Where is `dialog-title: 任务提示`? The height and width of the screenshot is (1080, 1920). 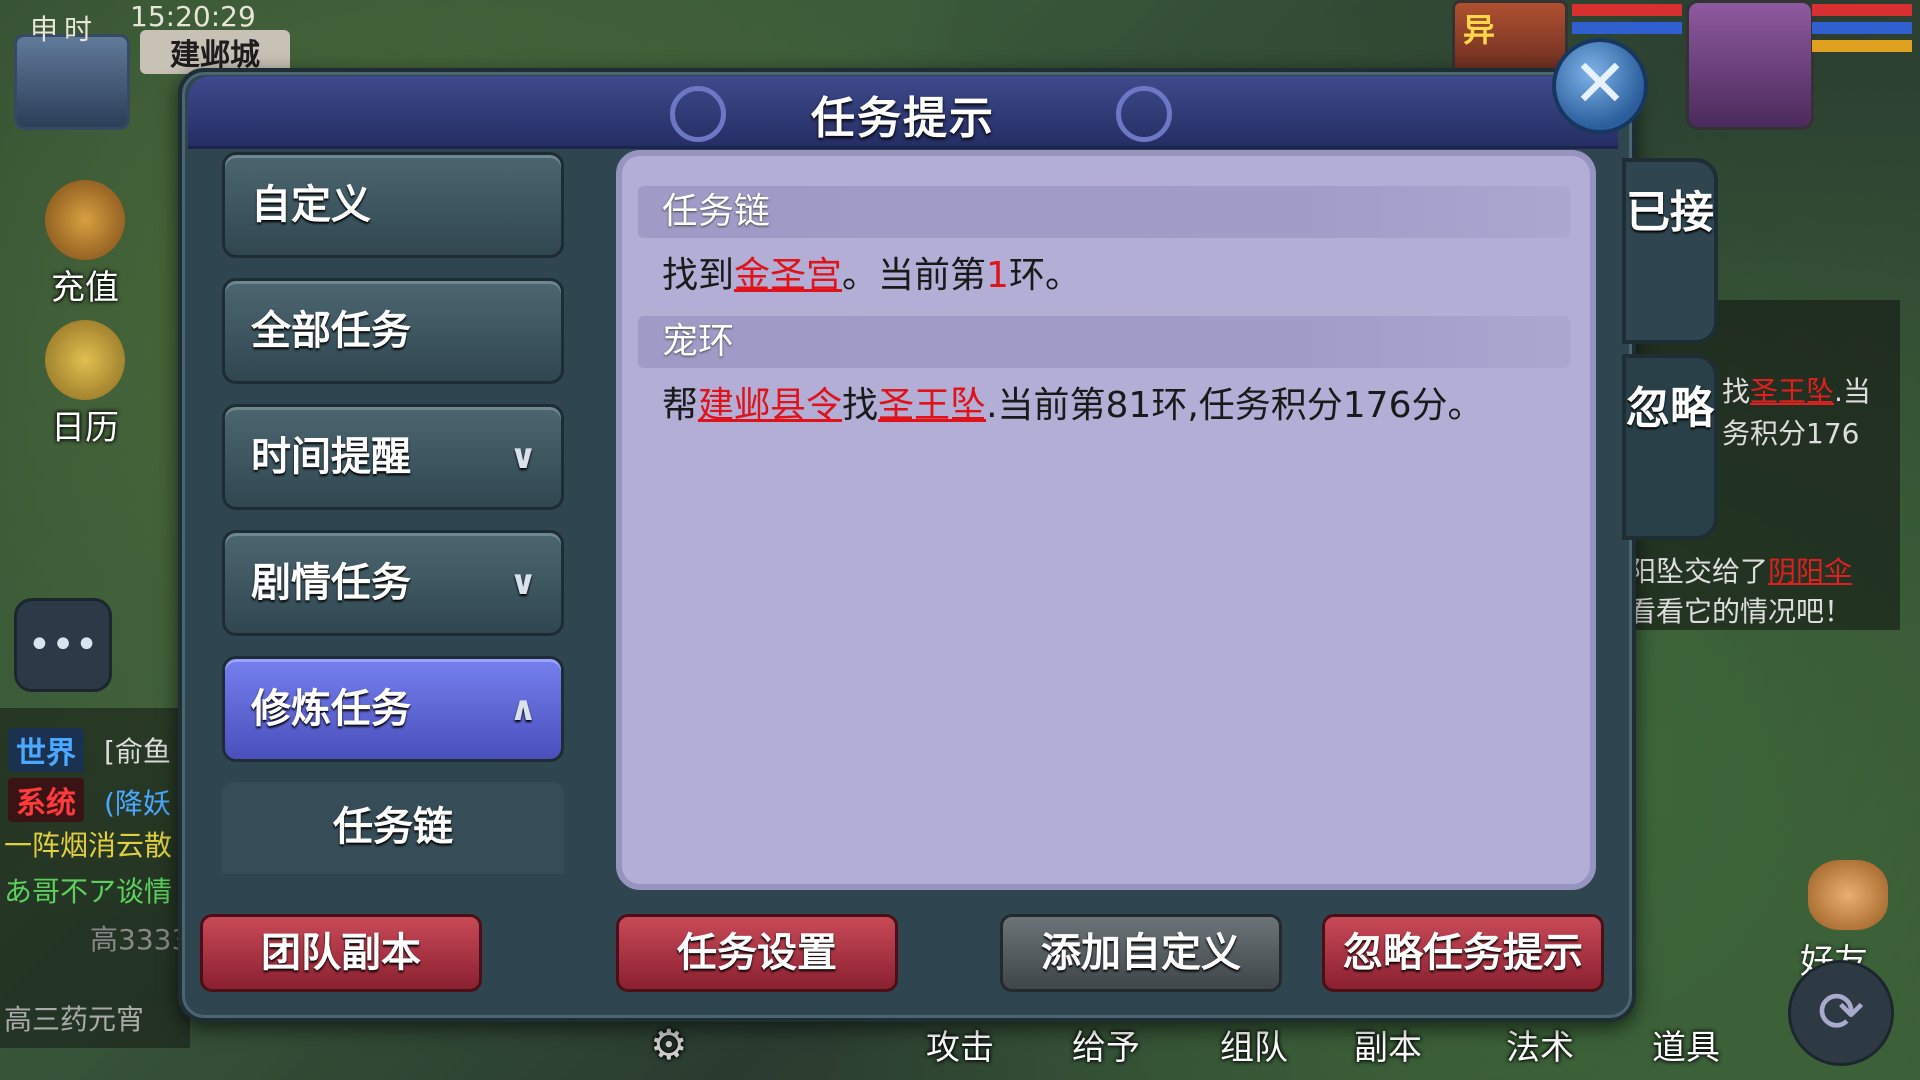 dialog-title: 任务提示 is located at coordinates (903, 118).